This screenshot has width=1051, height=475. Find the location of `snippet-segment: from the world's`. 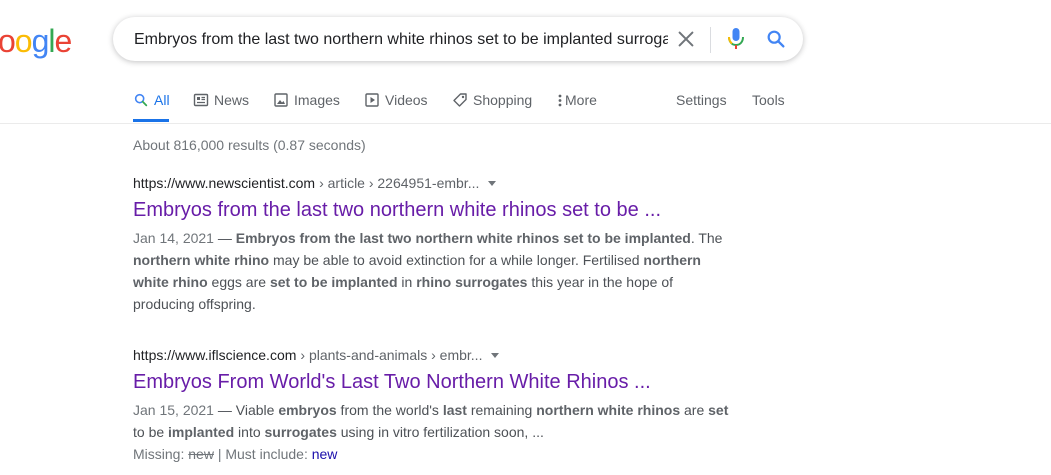

snippet-segment: from the world's is located at coordinates (389, 410).